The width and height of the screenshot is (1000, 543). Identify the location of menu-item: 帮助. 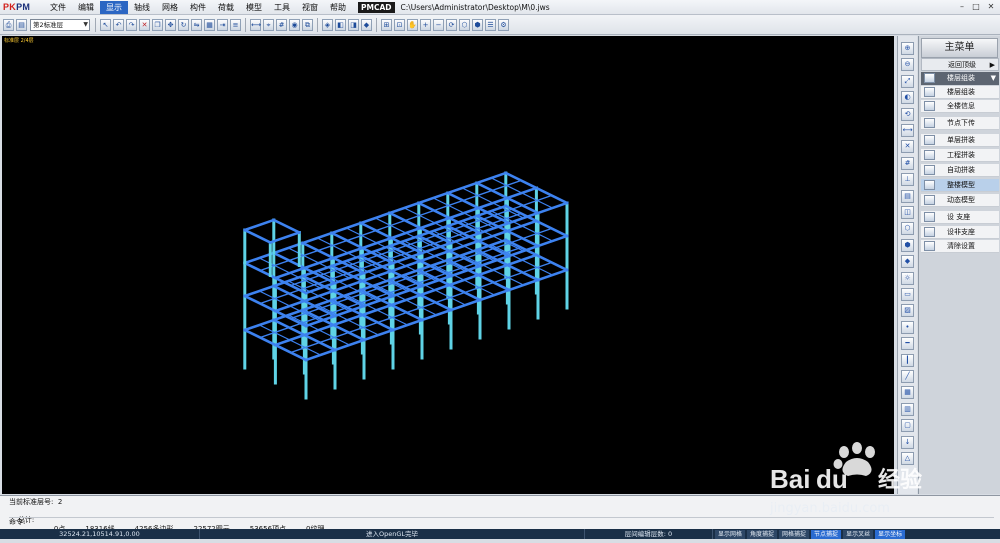
(338, 7).